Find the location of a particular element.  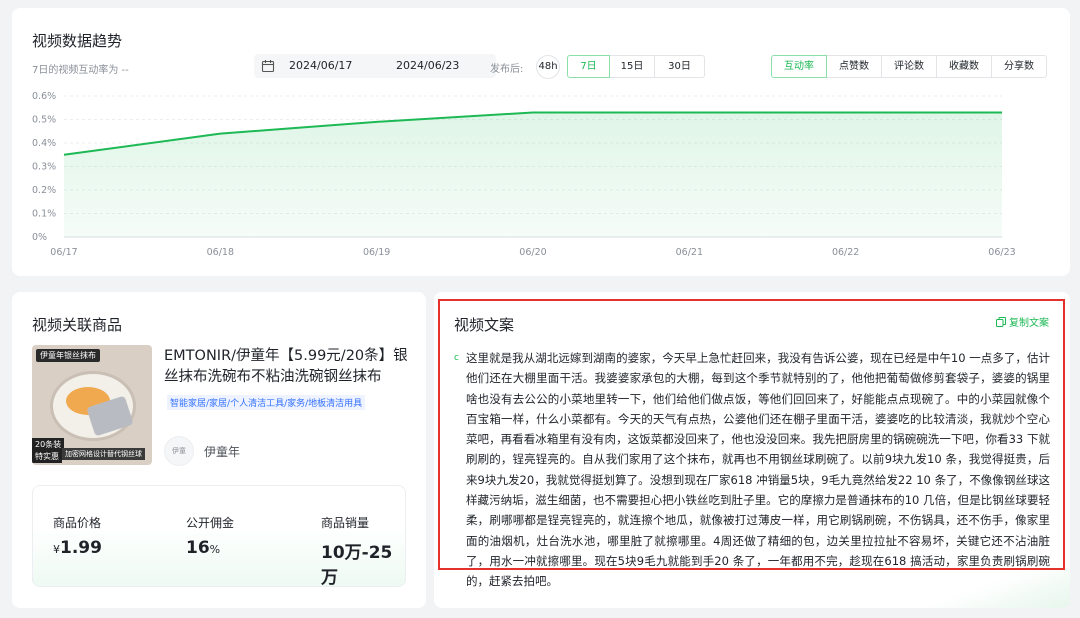

x-tick-label: 06/18 is located at coordinates (220, 252).